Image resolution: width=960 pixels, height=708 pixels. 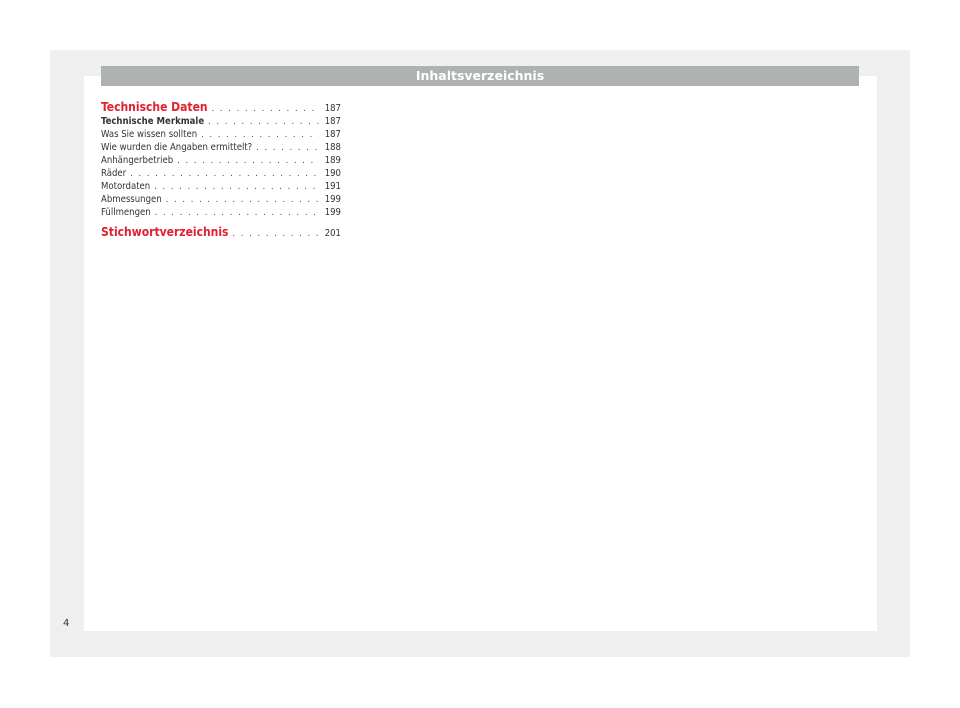 I want to click on toc-entry-motordaten: Motordaten 191, so click(x=221, y=186).